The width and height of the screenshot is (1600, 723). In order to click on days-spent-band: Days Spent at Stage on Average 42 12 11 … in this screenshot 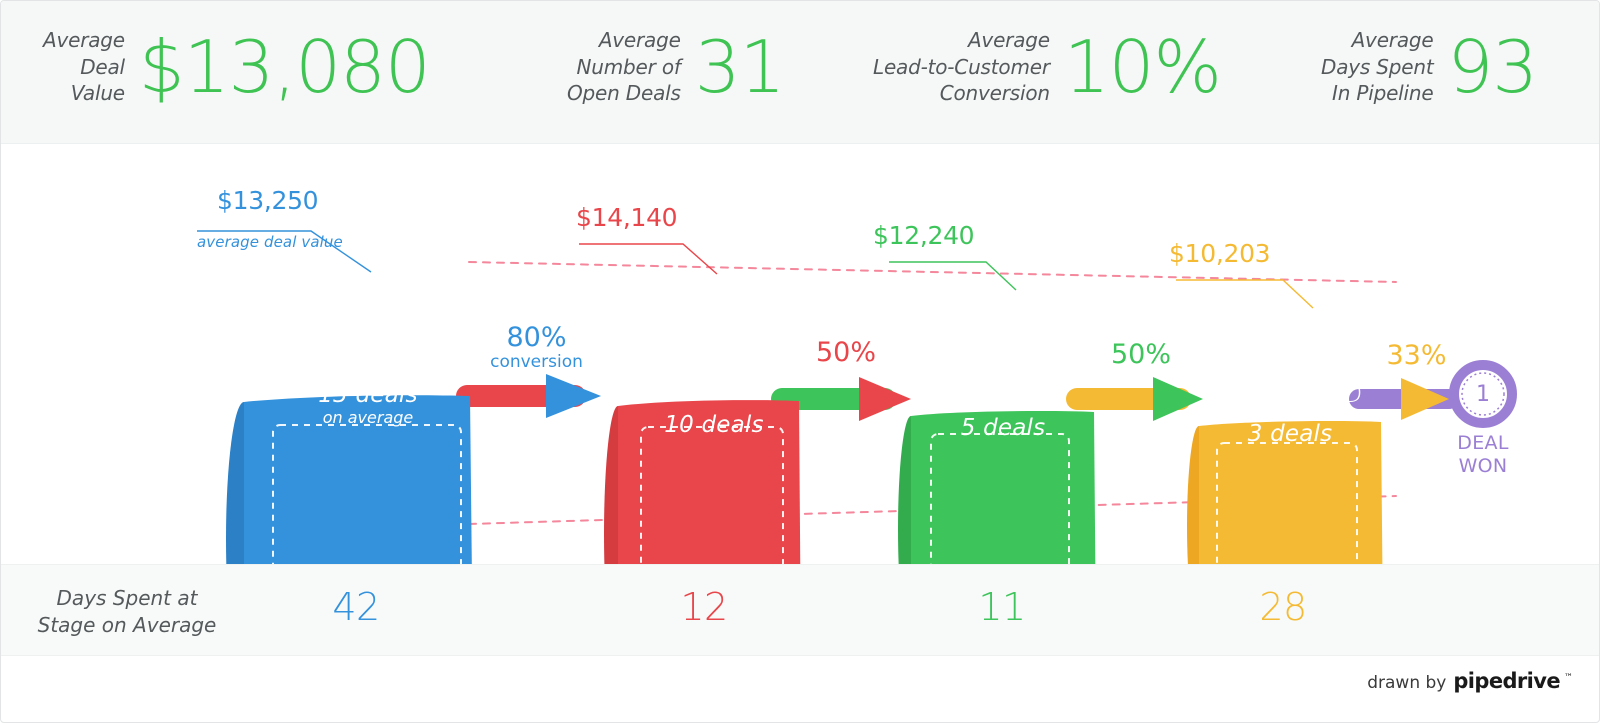, I will do `click(800, 610)`.